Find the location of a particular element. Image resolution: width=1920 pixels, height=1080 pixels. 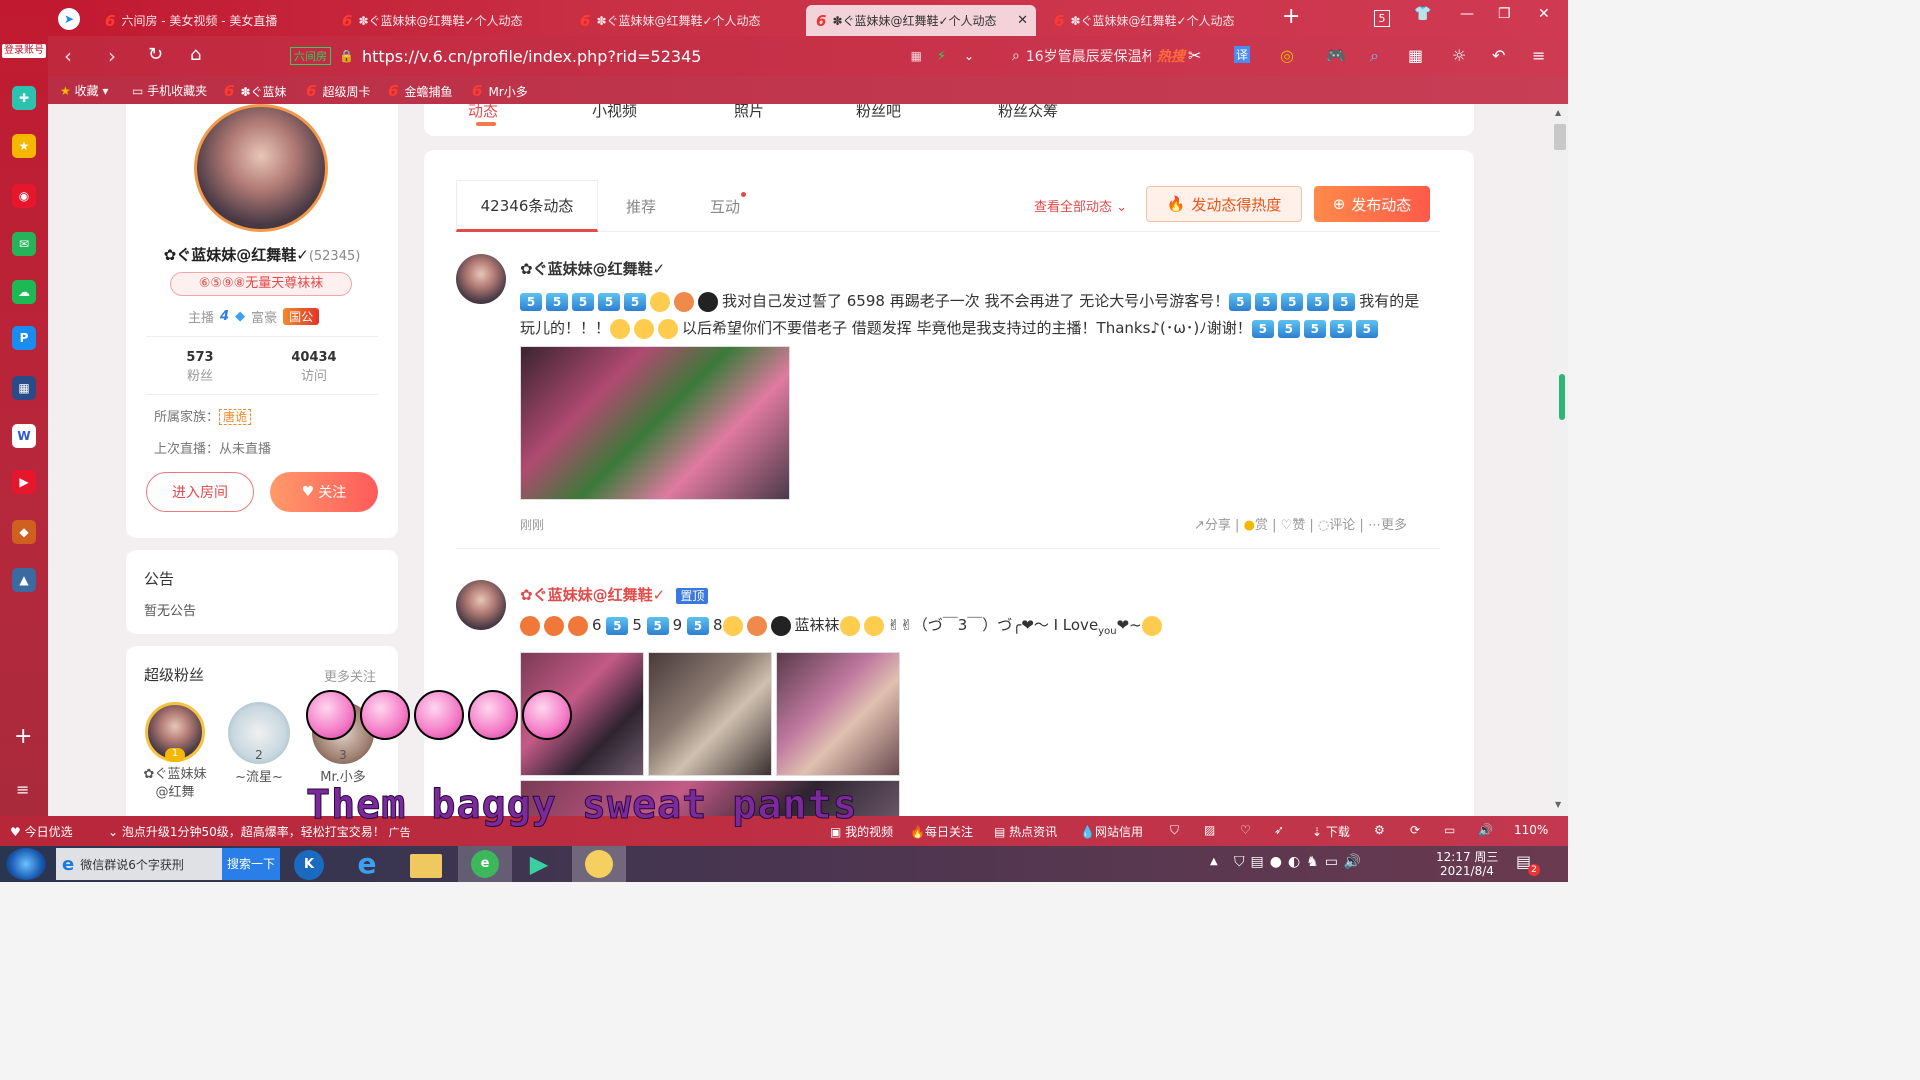

taskbar-player-icon: ▶ is located at coordinates (539, 864).